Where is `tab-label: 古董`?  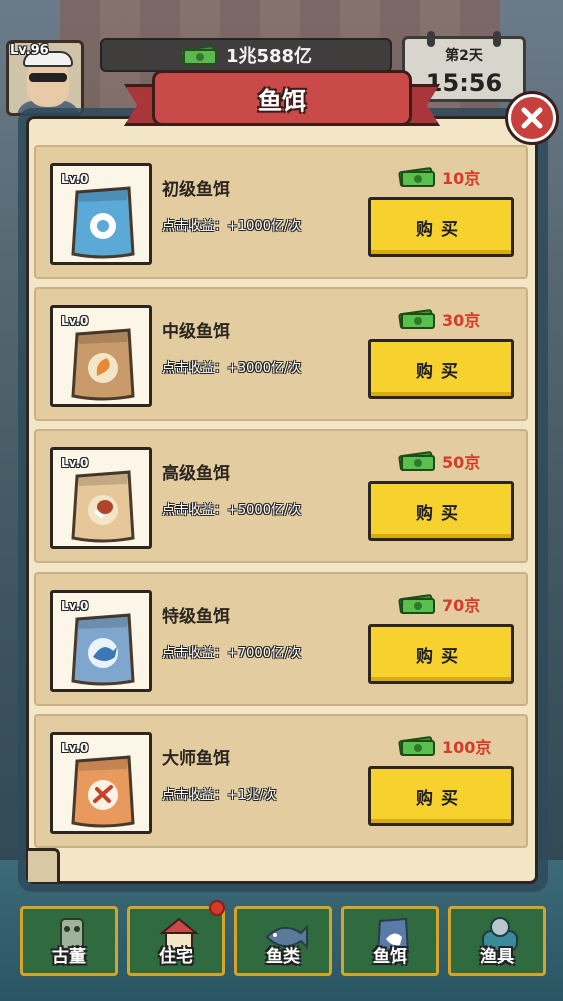
tab-label: 古董 is located at coordinates (69, 957).